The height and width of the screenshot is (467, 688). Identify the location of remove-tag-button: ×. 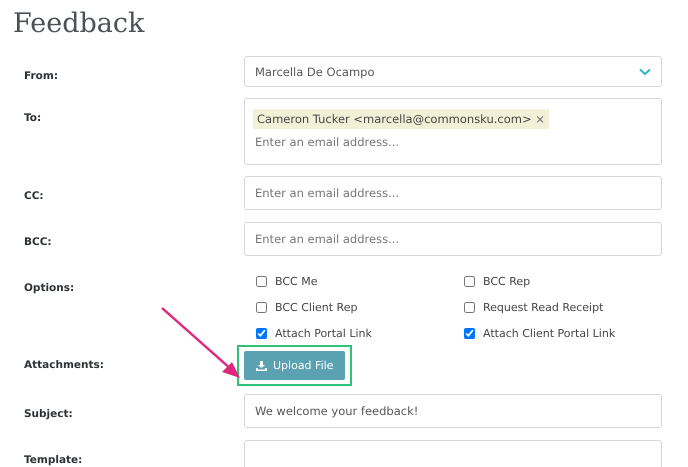
(540, 119).